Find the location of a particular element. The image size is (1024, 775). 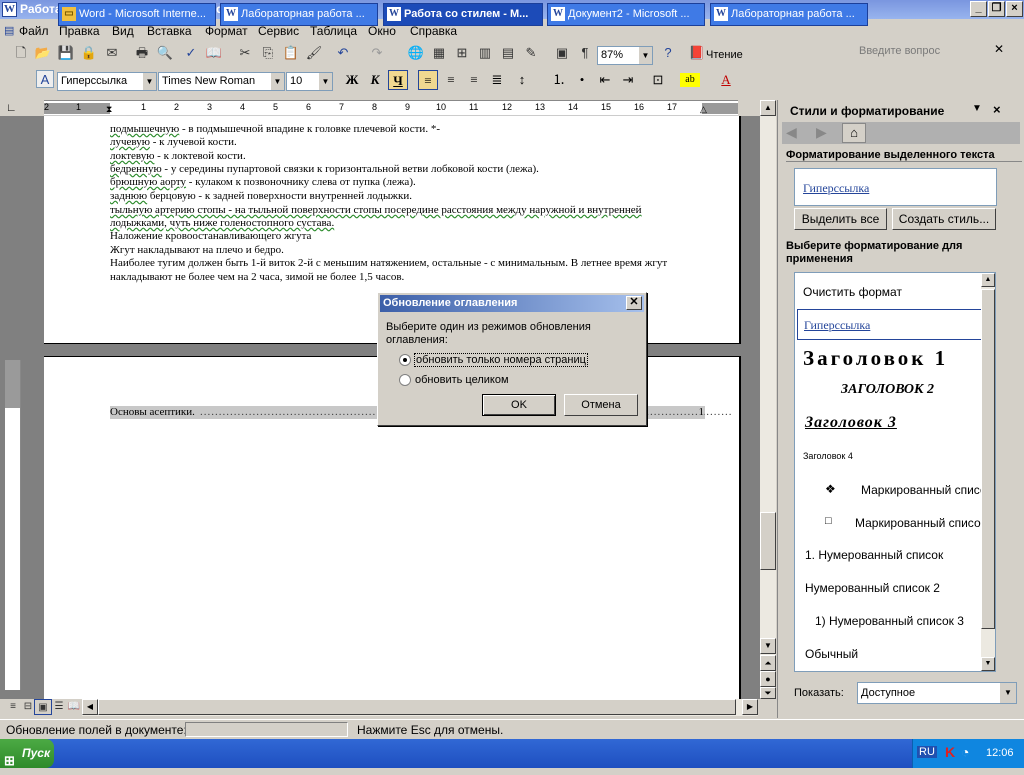

style-item-heading3: Заголовок 3 ¶ is located at coordinates (895, 424).